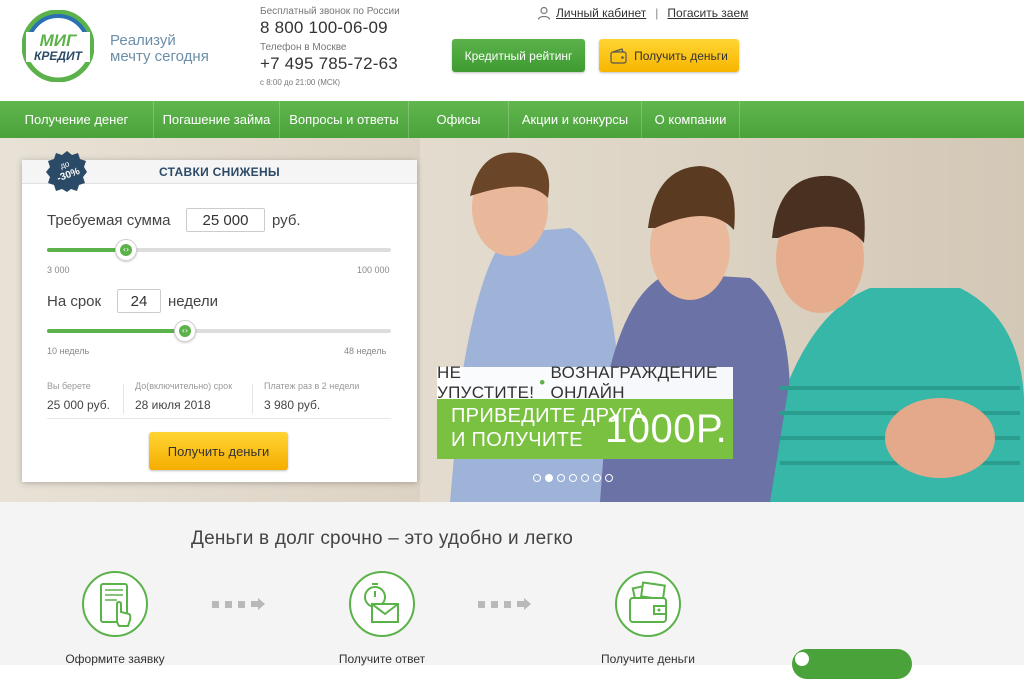 This screenshot has width=1024, height=679. I want to click on credit-rating-button: Кредитный рейтинг, so click(518, 55).